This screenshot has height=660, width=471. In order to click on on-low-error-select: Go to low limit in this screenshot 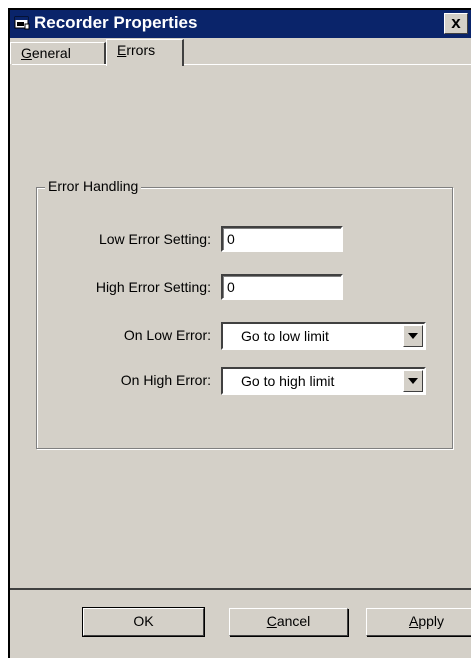, I will do `click(323, 336)`.